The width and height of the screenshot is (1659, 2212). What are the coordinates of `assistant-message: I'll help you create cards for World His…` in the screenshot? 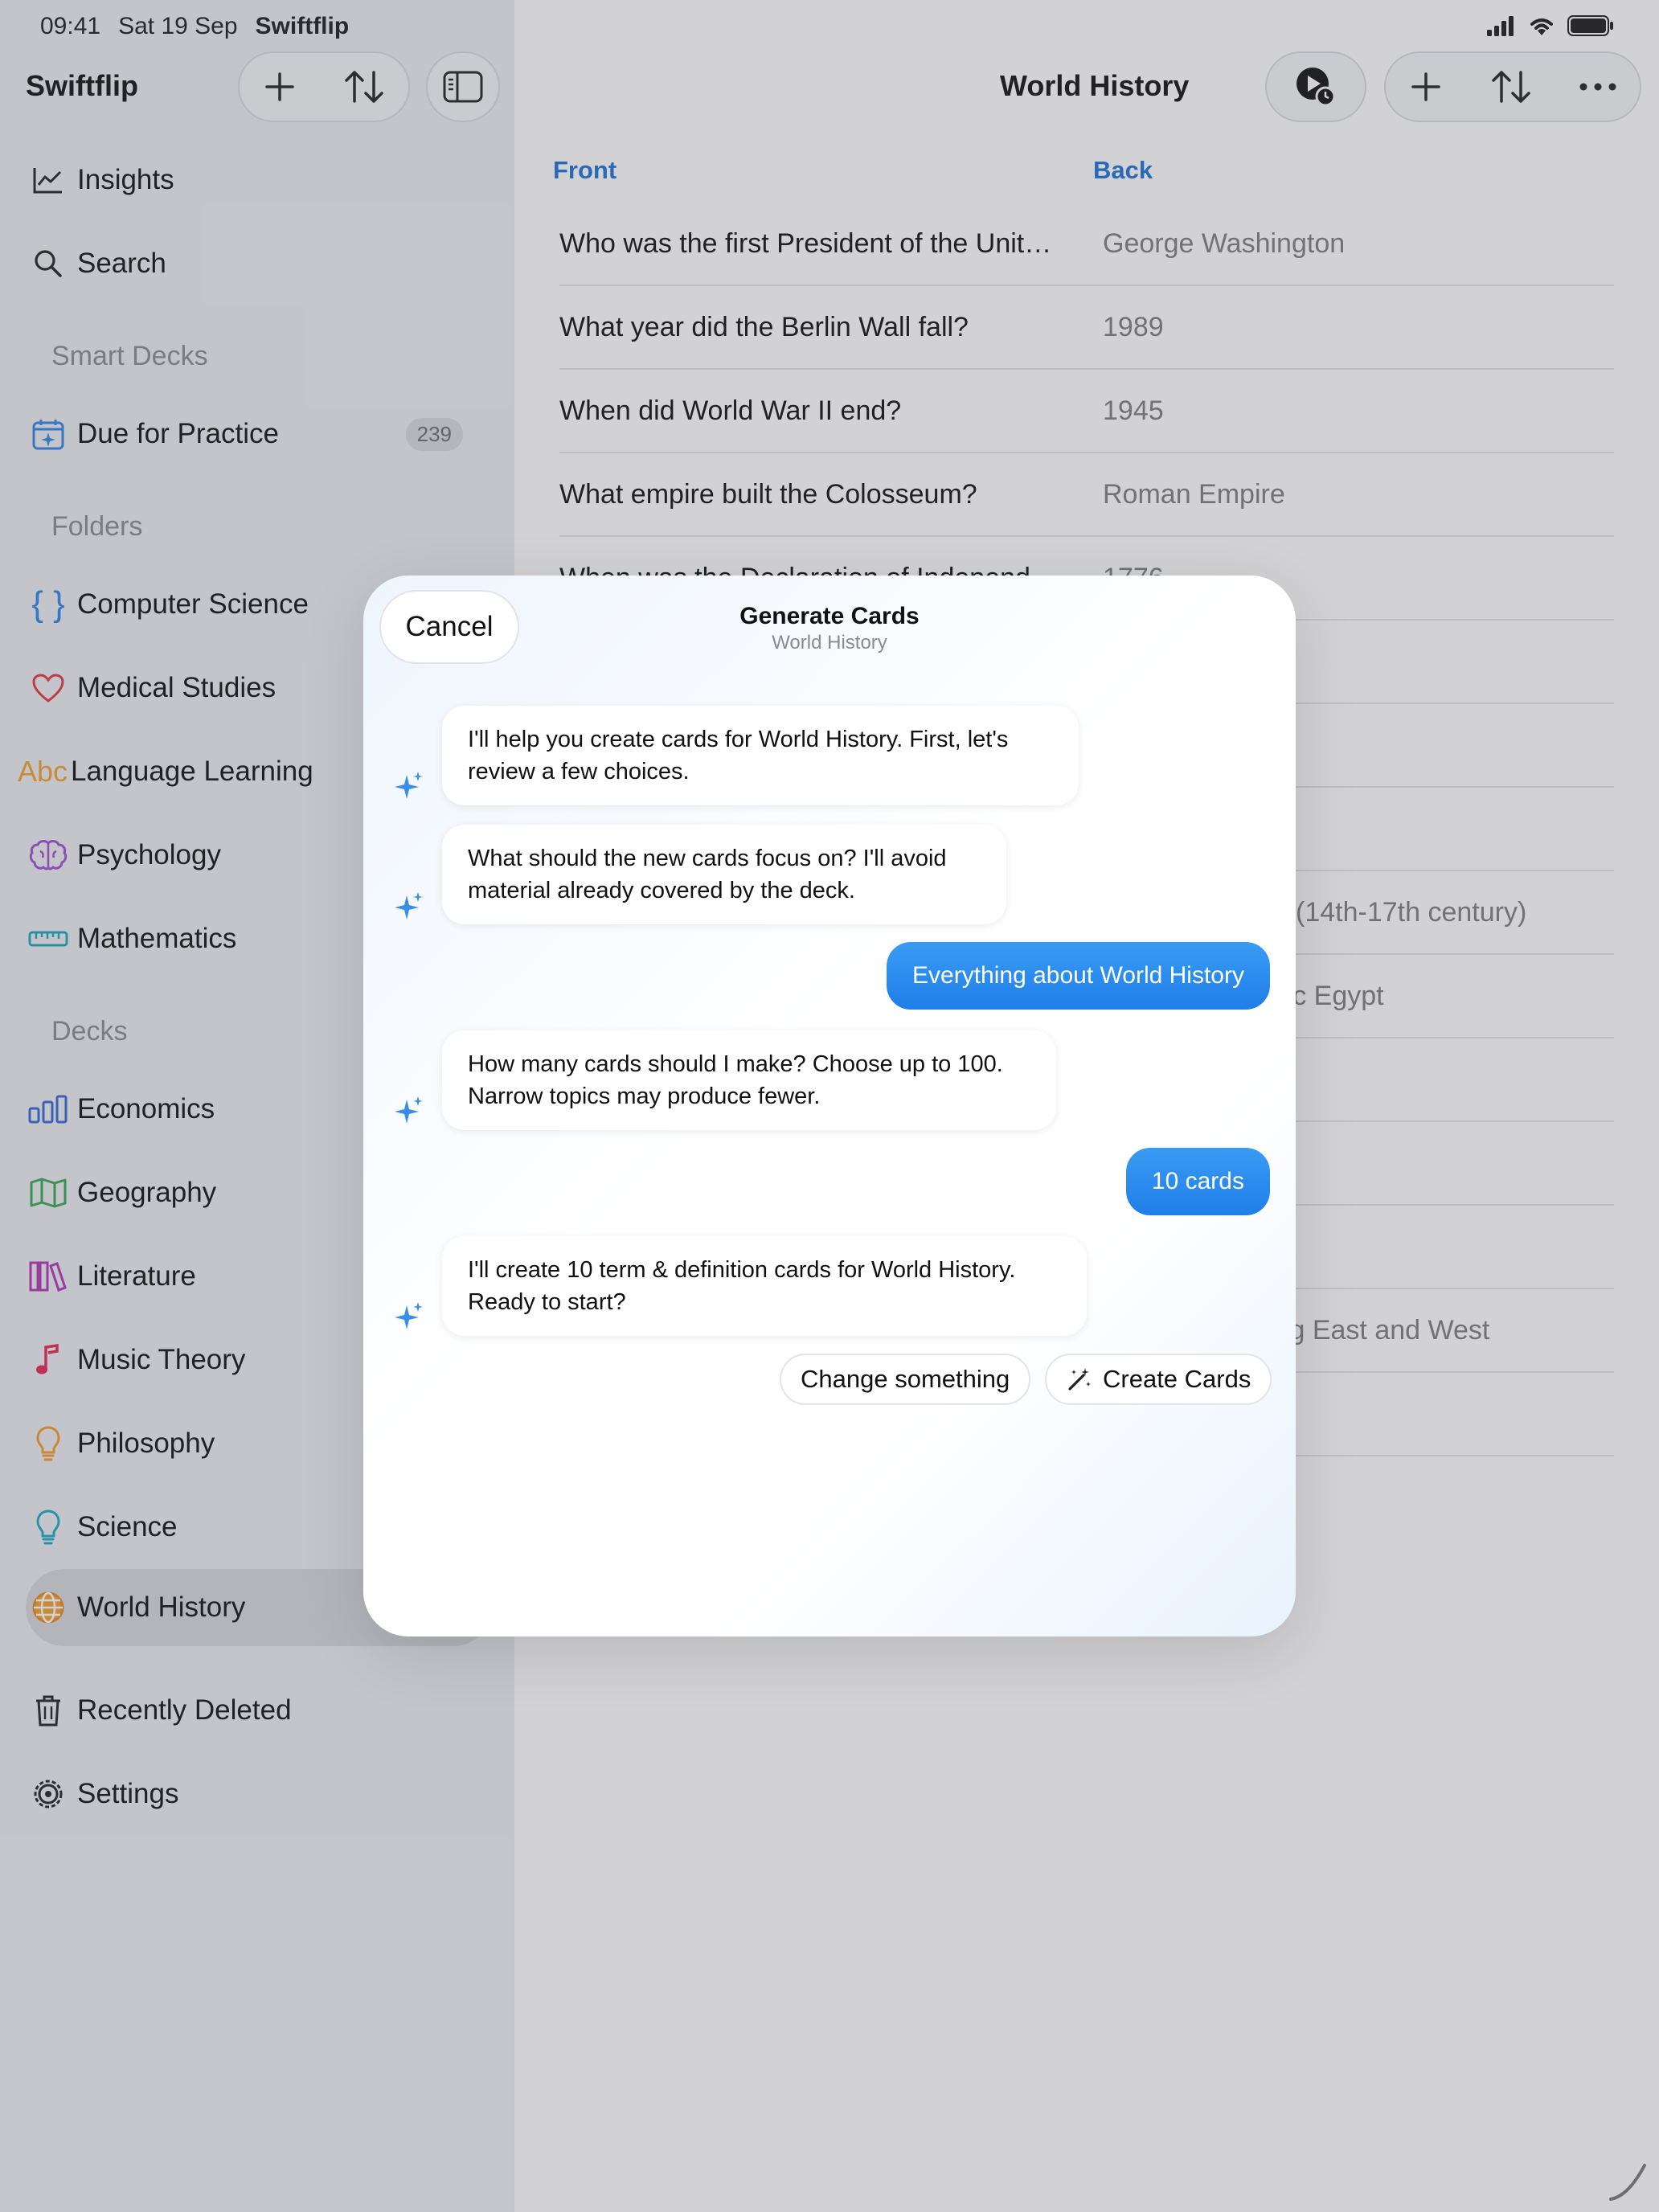 It's located at (760, 755).